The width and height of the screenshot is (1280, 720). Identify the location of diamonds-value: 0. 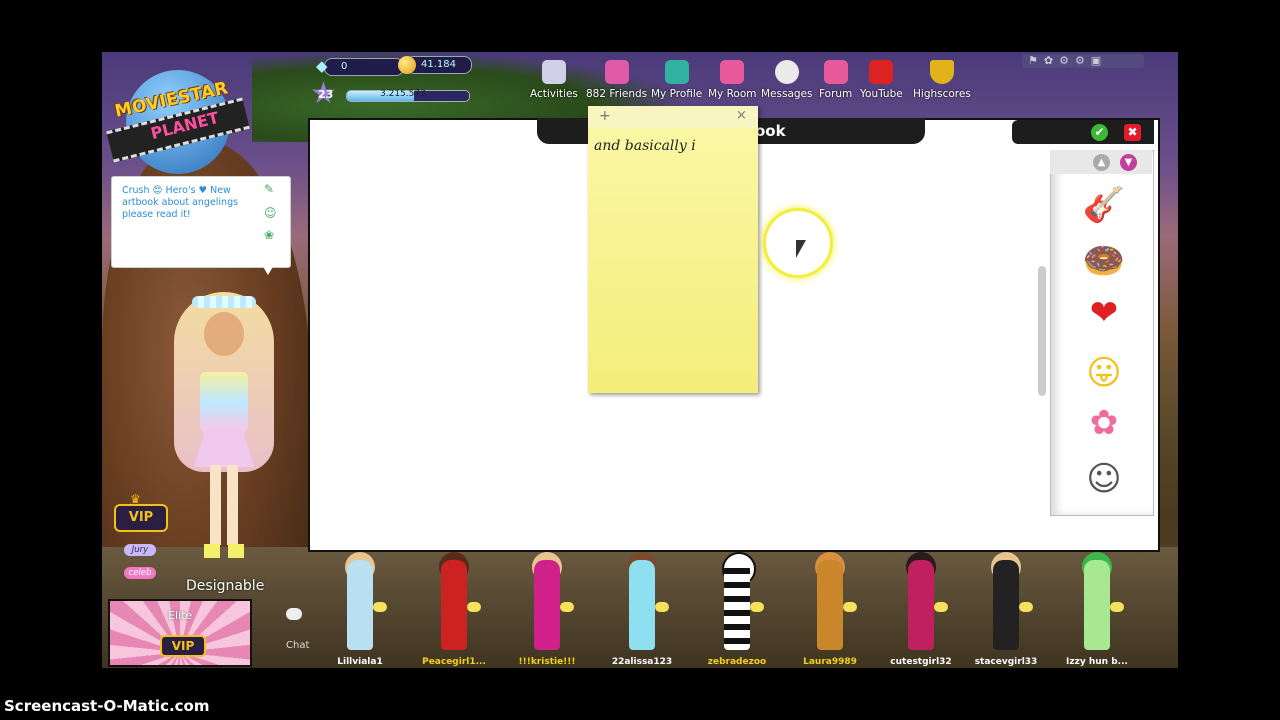
(344, 66).